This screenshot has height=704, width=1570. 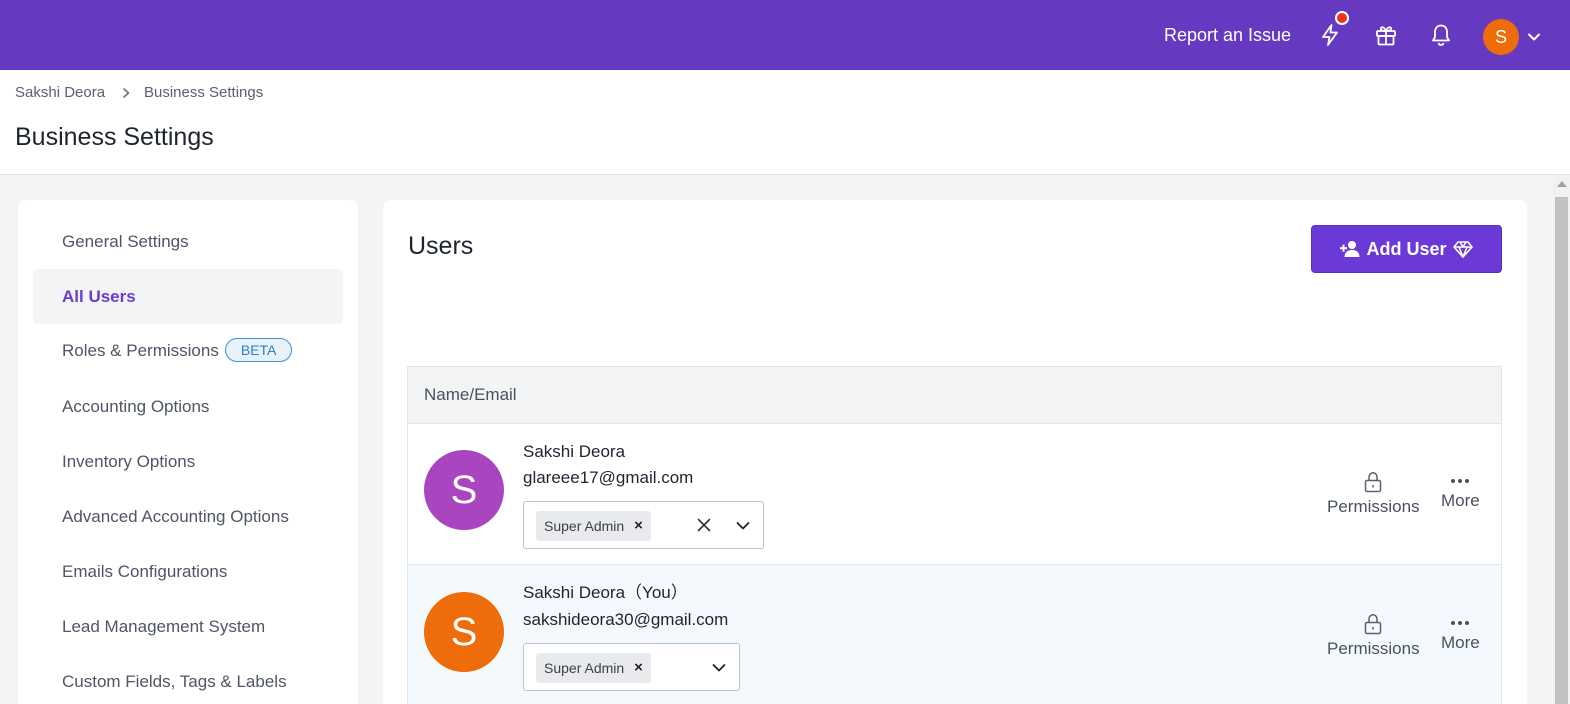 I want to click on sidebar-item-roles-permissions: Roles & Permissions BETA, so click(x=188, y=350).